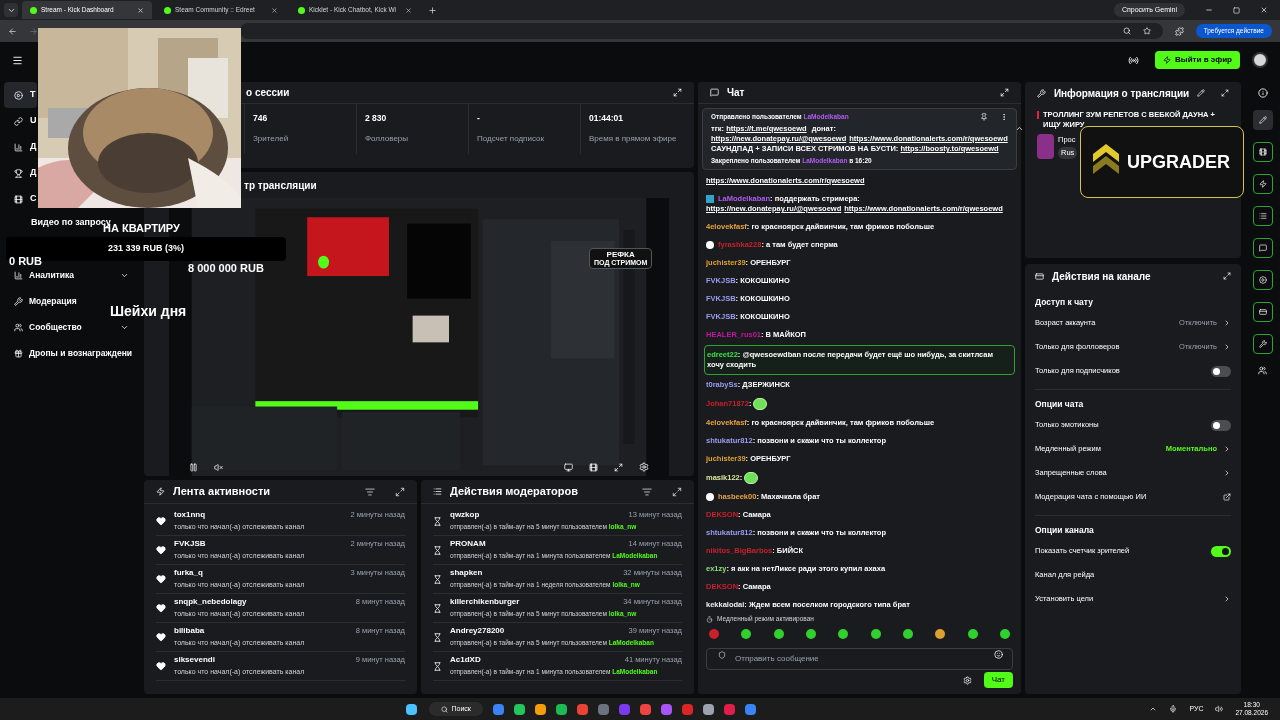  What do you see at coordinates (568, 467) in the screenshot?
I see `screen-icon` at bounding box center [568, 467].